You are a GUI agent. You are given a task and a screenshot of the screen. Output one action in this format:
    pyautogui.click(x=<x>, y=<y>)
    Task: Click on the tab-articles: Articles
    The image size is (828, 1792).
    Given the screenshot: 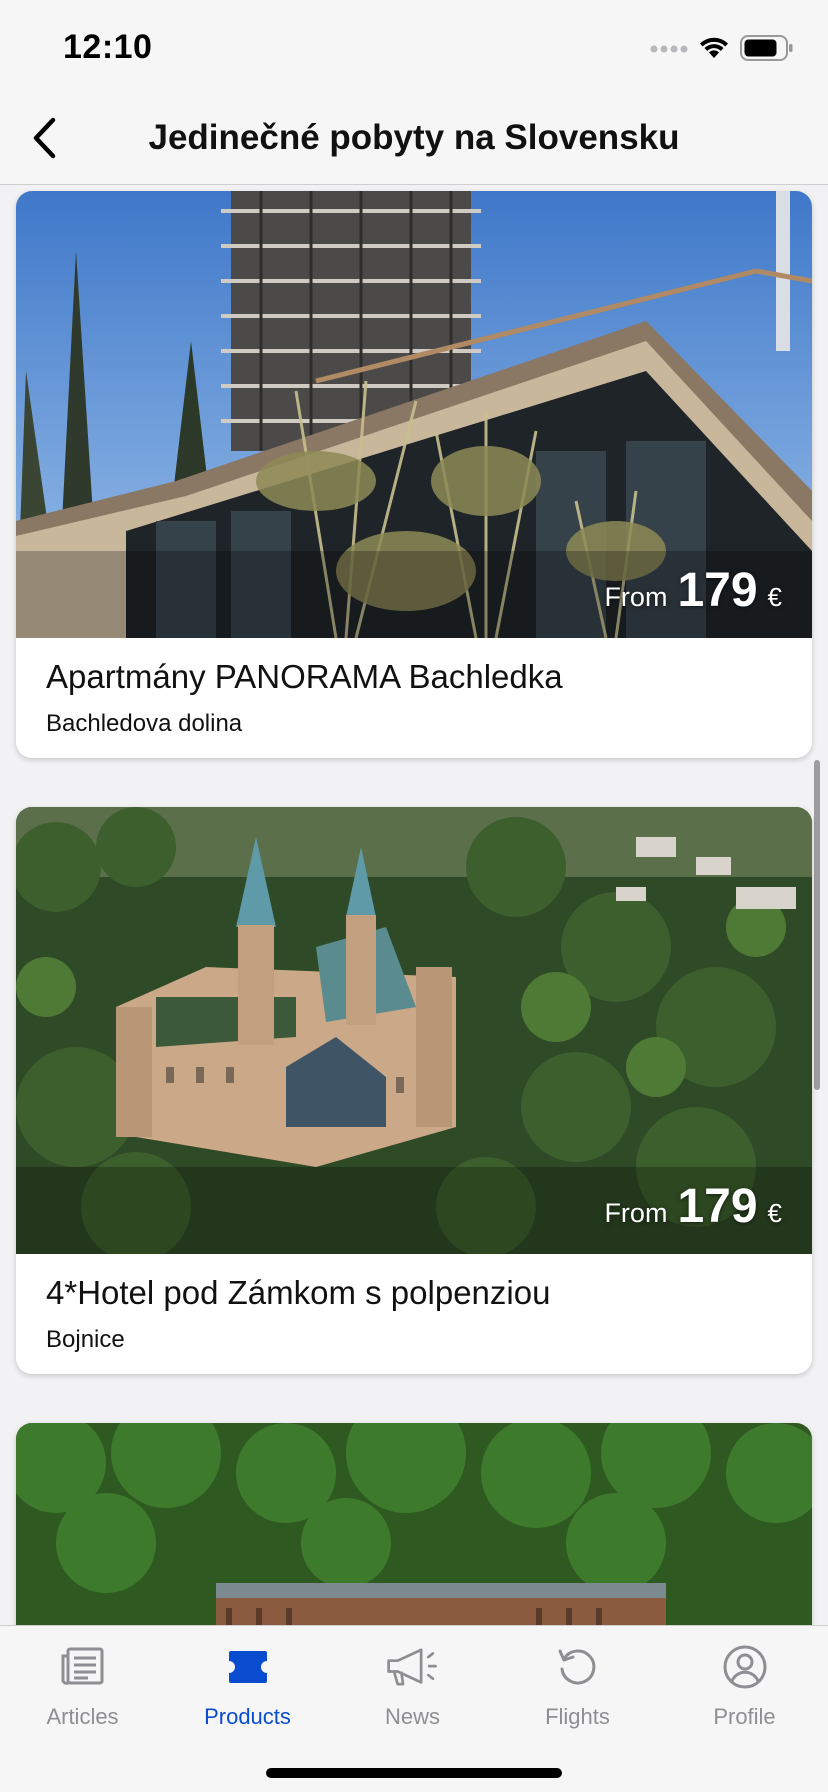 What is the action you would take?
    pyautogui.click(x=82, y=1692)
    